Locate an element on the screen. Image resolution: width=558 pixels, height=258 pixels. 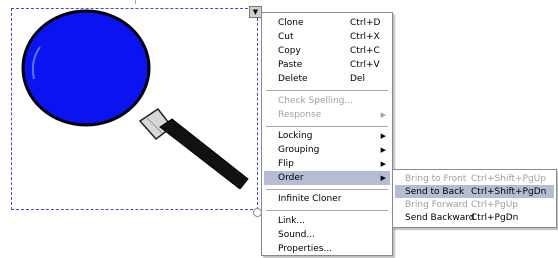
menu-item-label: Clone is located at coordinates (291, 23).